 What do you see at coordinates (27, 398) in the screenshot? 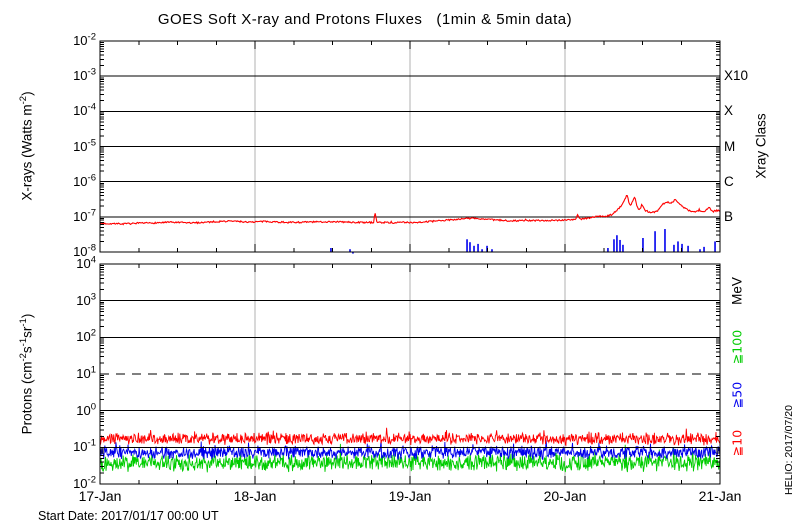
I see `label-text: Protons (cm` at bounding box center [27, 398].